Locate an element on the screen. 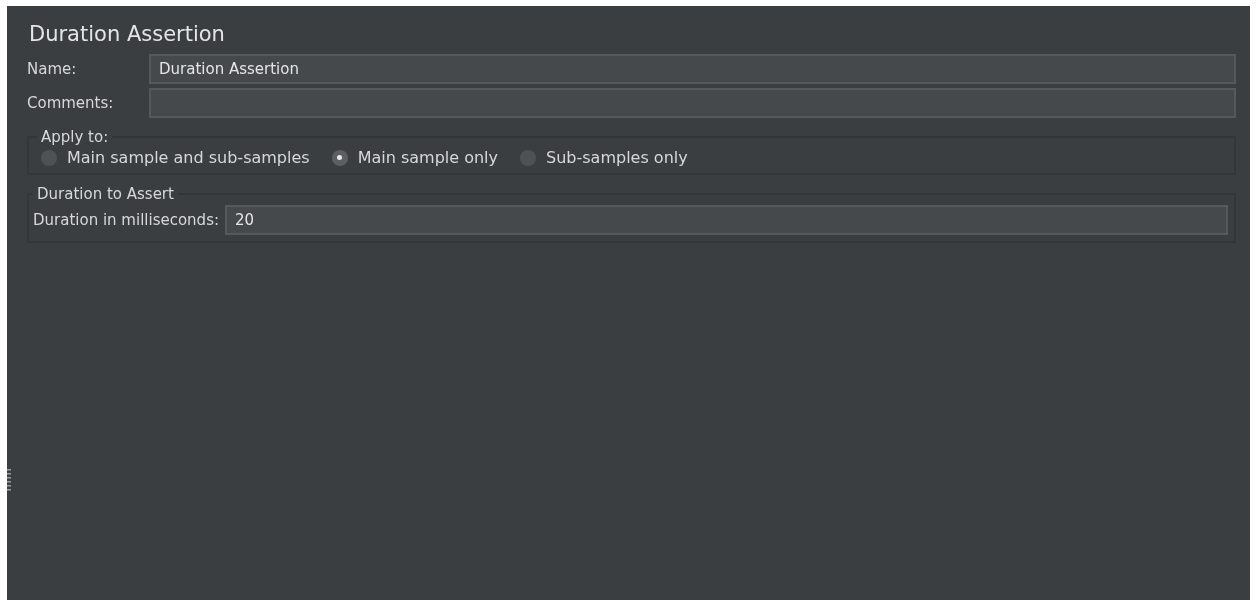 Image resolution: width=1260 pixels, height=600 pixels. comments-label: Comments: is located at coordinates (71, 103).